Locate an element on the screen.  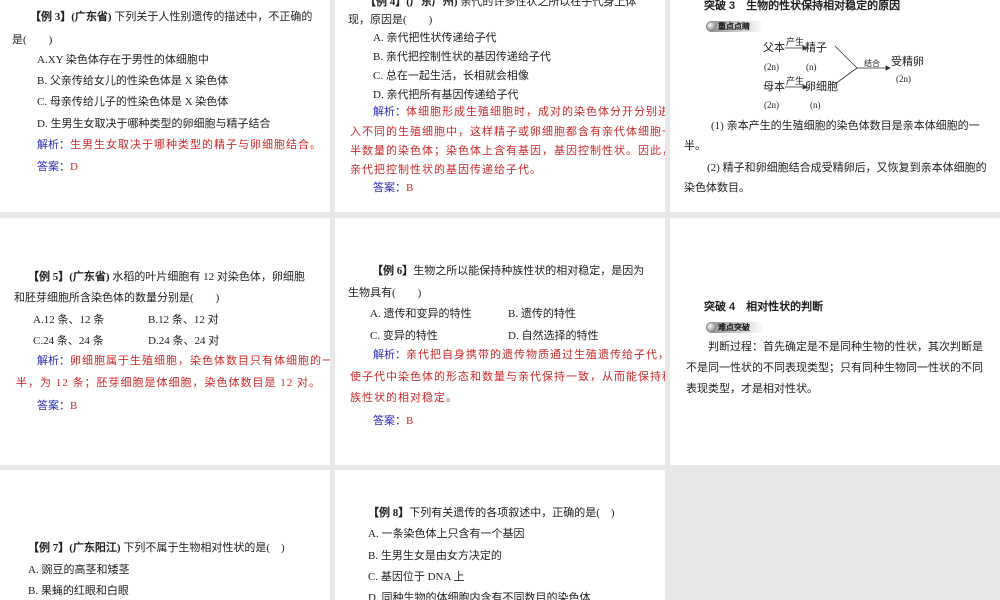
question-stem: 【例 6】生物之所以能保持种族性状的相对稳定，是因为 is located at coordinates (508, 271).